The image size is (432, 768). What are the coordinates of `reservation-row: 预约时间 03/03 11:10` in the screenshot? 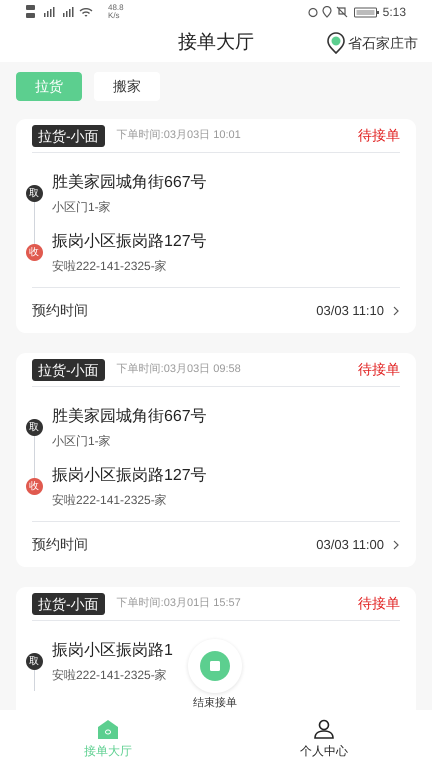 It's located at (216, 310).